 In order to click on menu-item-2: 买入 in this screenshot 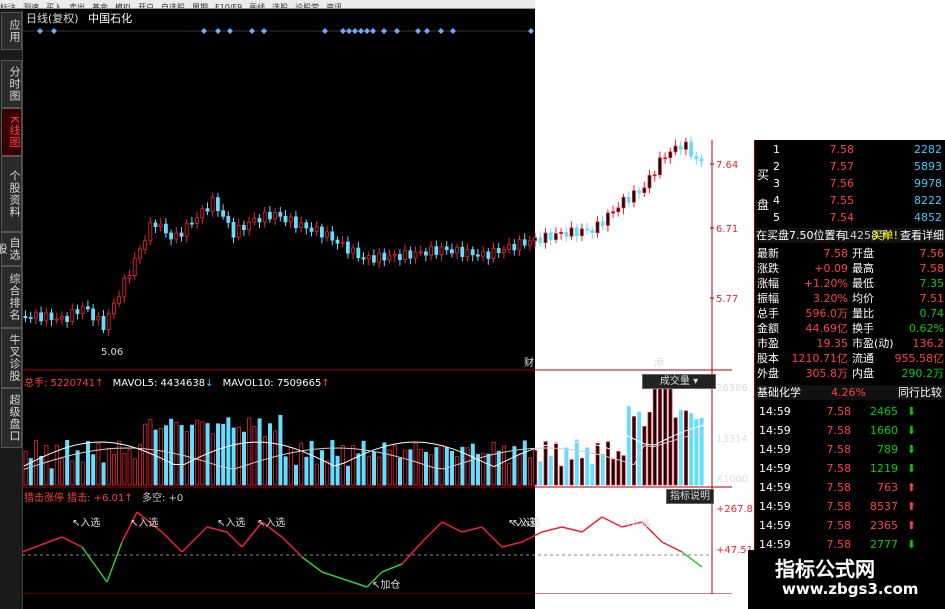, I will do `click(54, 6)`.